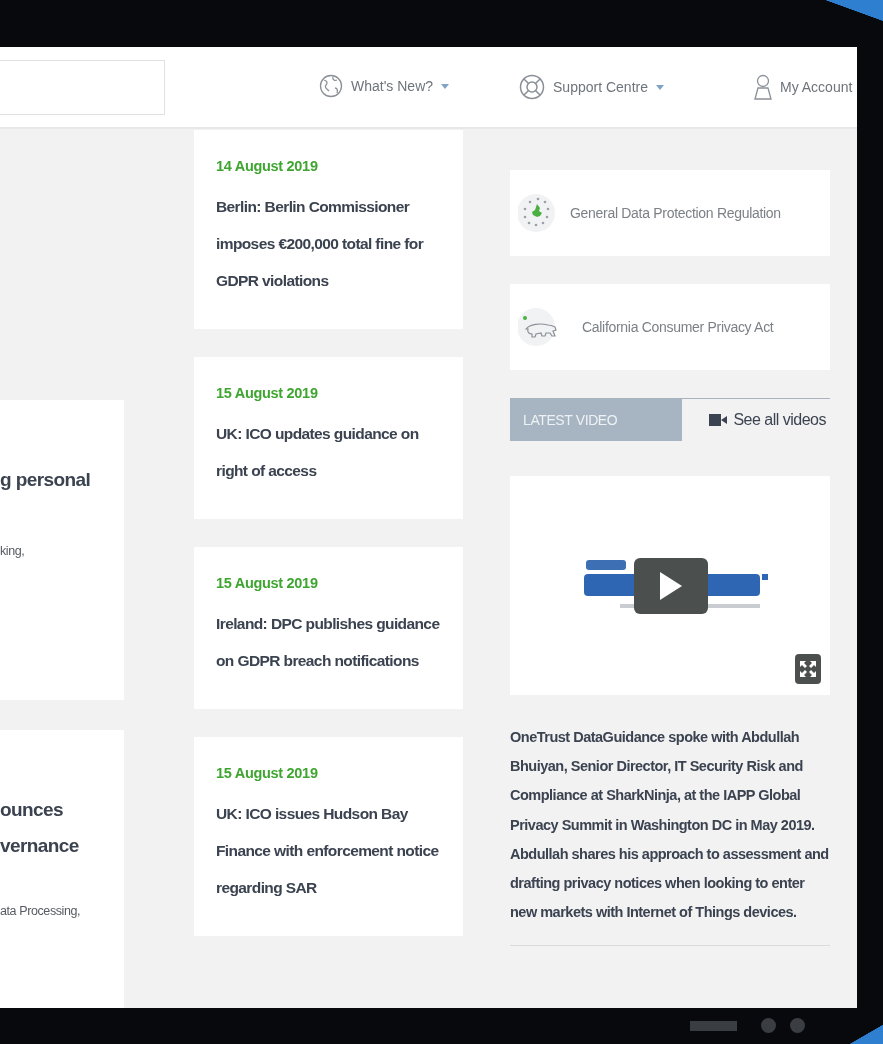 The image size is (883, 1044). I want to click on video-description: OneTrust DataGuidance spoke with Abdullah Bhuiyan, Senior Director, IT Security Risk and Compliance at SharkNinja, at the IAPP Global Privacy Summit in Washington DC in May 2019. Abdullah shares his approach to assessment and drafting privacy notices when looking to enter new markets with Internet of Things devices., so click(670, 835).